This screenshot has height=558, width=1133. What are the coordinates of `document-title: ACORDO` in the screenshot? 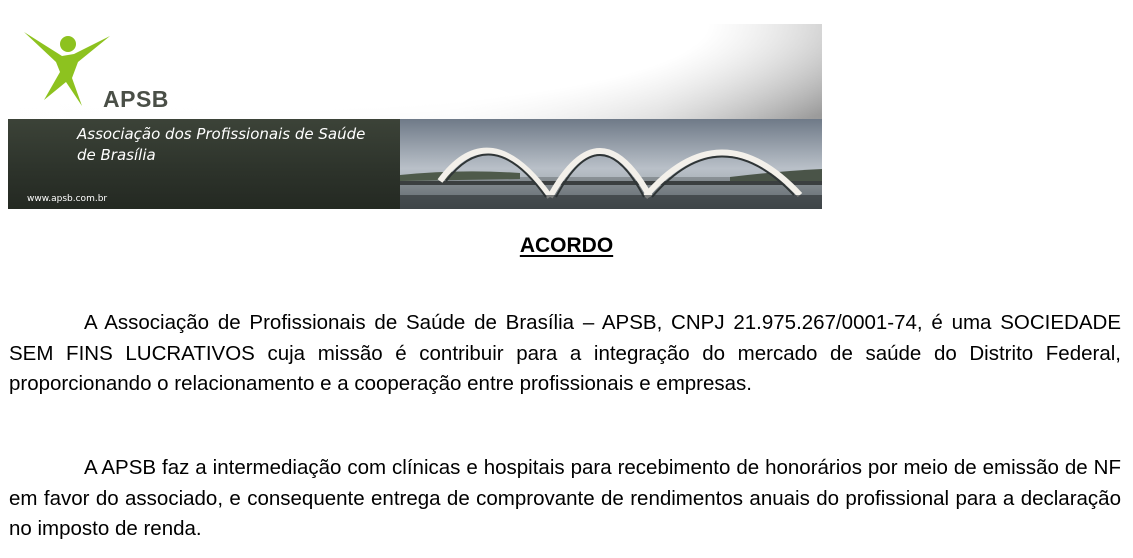 It's located at (566, 245).